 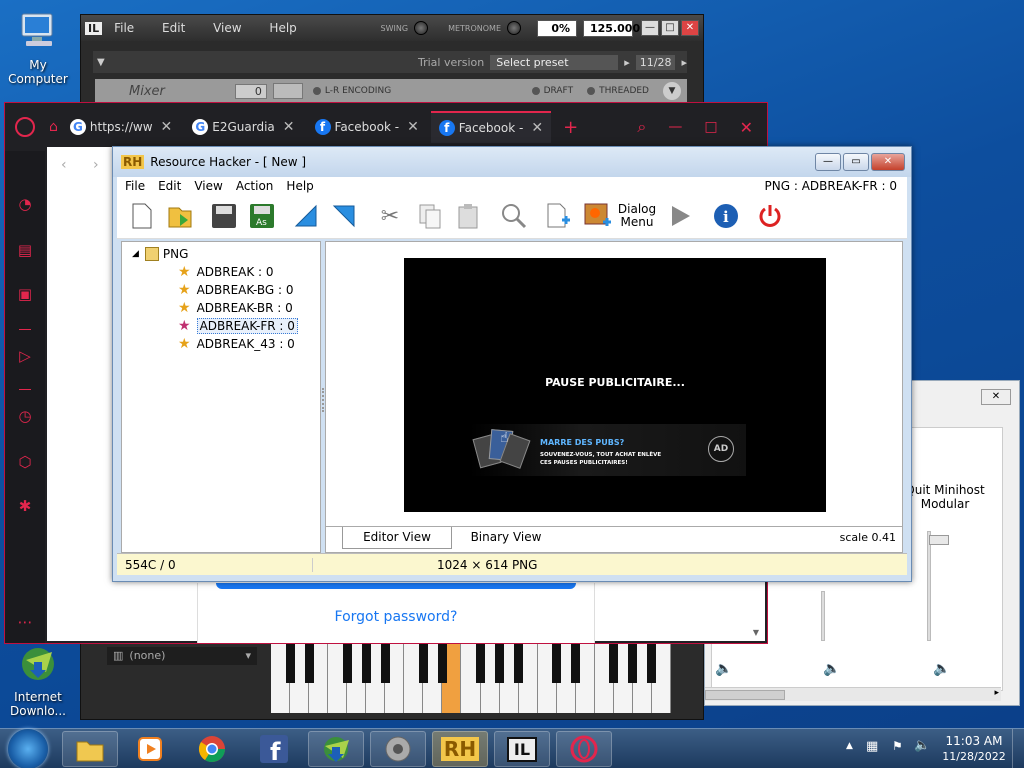 I want to click on dialog-menu-button: Dialog Menu, so click(x=637, y=216).